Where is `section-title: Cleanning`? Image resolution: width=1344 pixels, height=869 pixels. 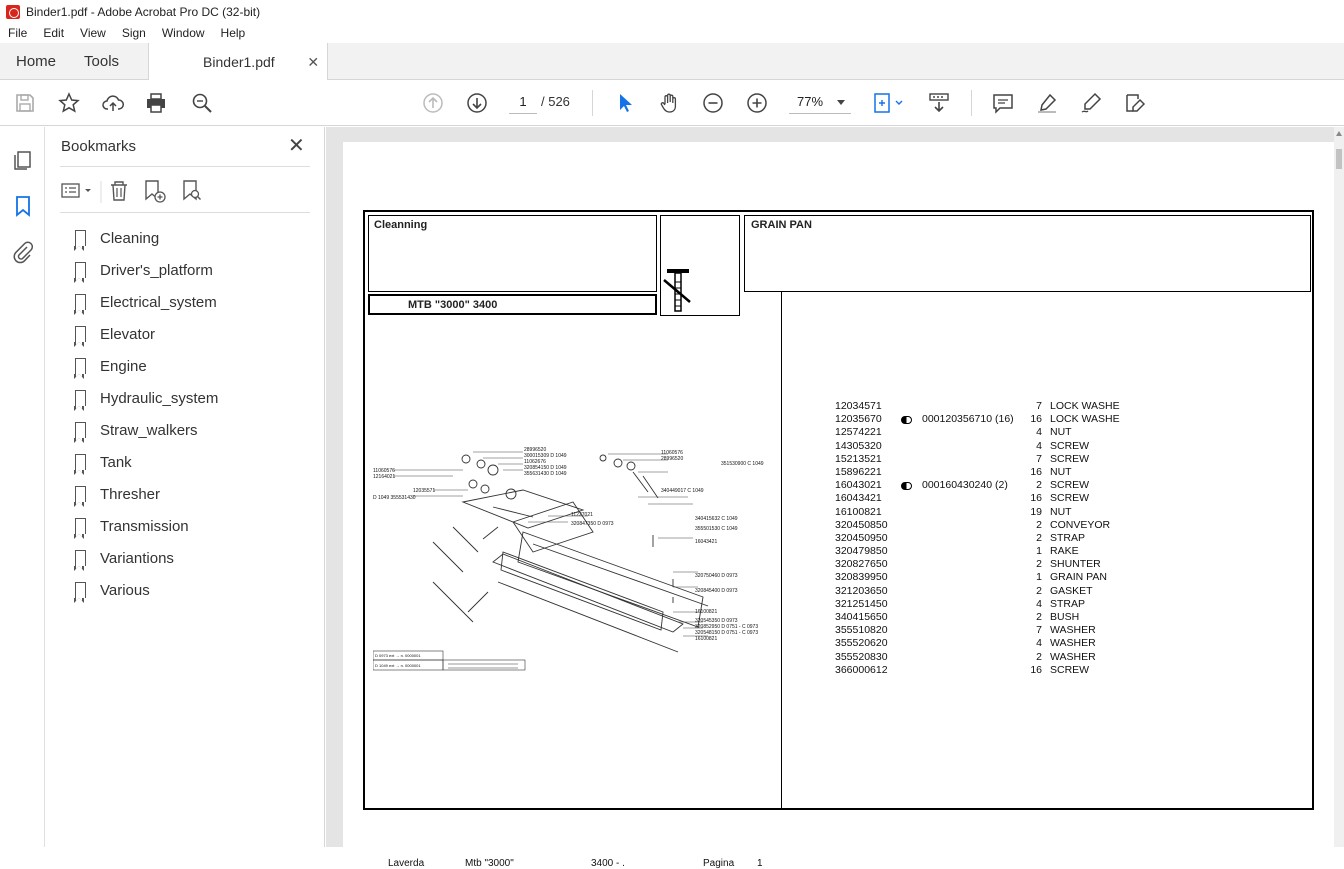
section-title: Cleanning is located at coordinates (401, 225).